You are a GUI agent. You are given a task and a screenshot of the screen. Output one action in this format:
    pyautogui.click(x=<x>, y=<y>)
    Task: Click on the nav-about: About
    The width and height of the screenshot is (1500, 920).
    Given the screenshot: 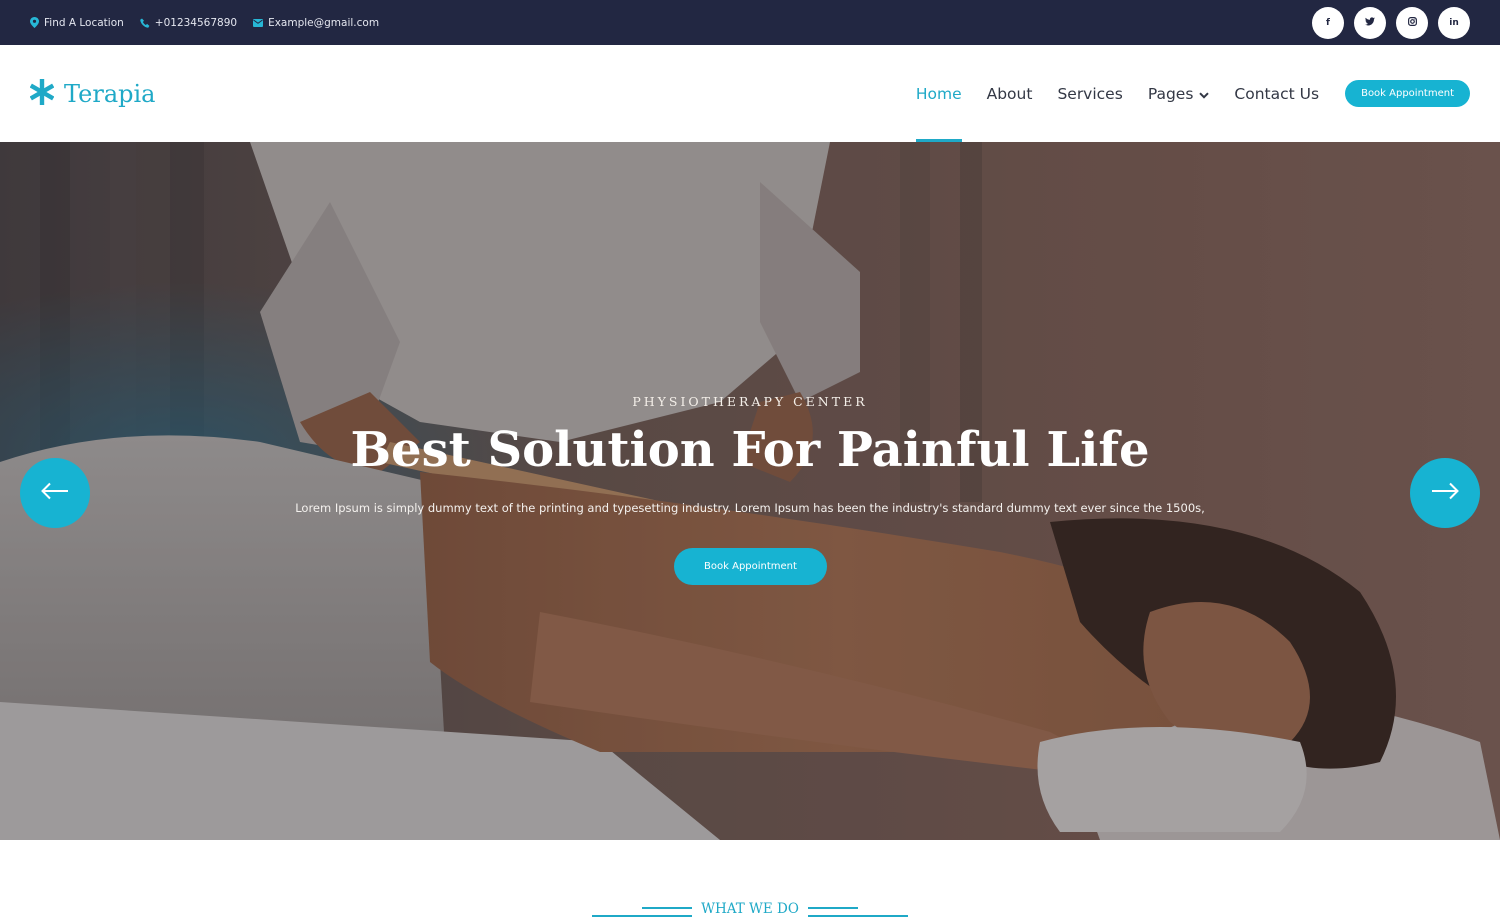 What is the action you would take?
    pyautogui.click(x=1010, y=93)
    